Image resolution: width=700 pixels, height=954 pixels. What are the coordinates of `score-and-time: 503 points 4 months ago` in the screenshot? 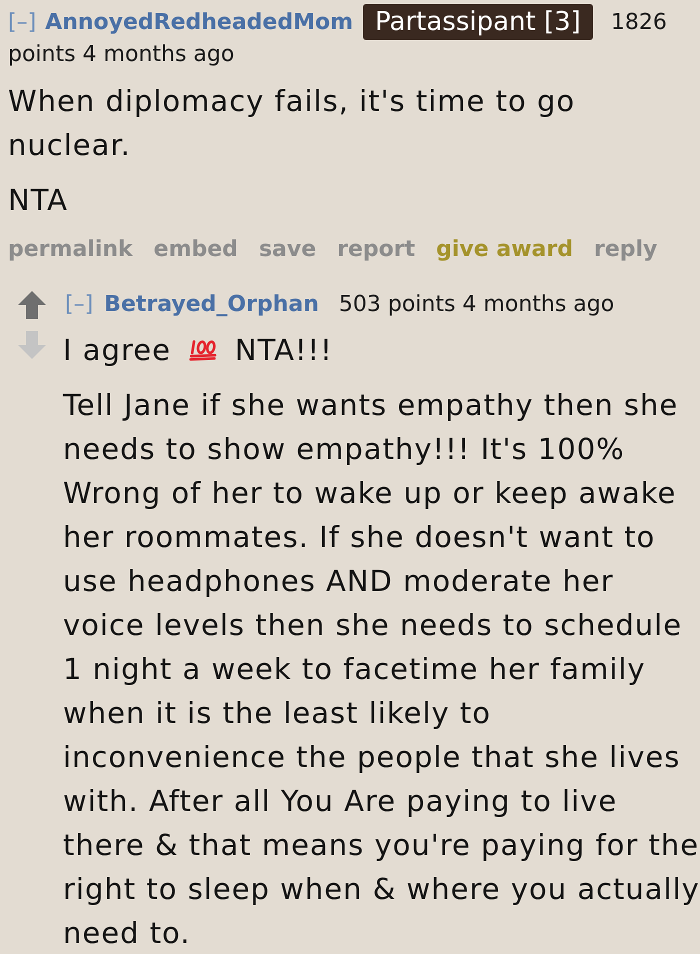 It's located at (476, 304).